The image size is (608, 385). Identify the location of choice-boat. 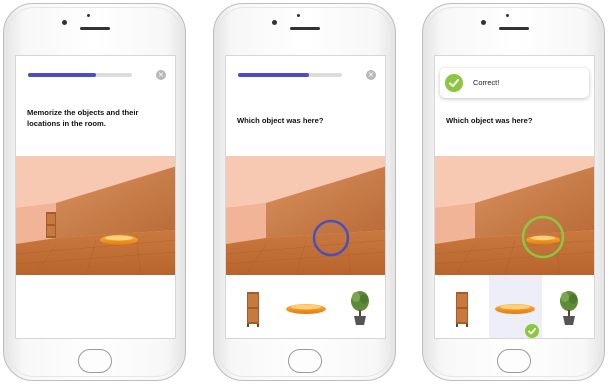
(306, 306).